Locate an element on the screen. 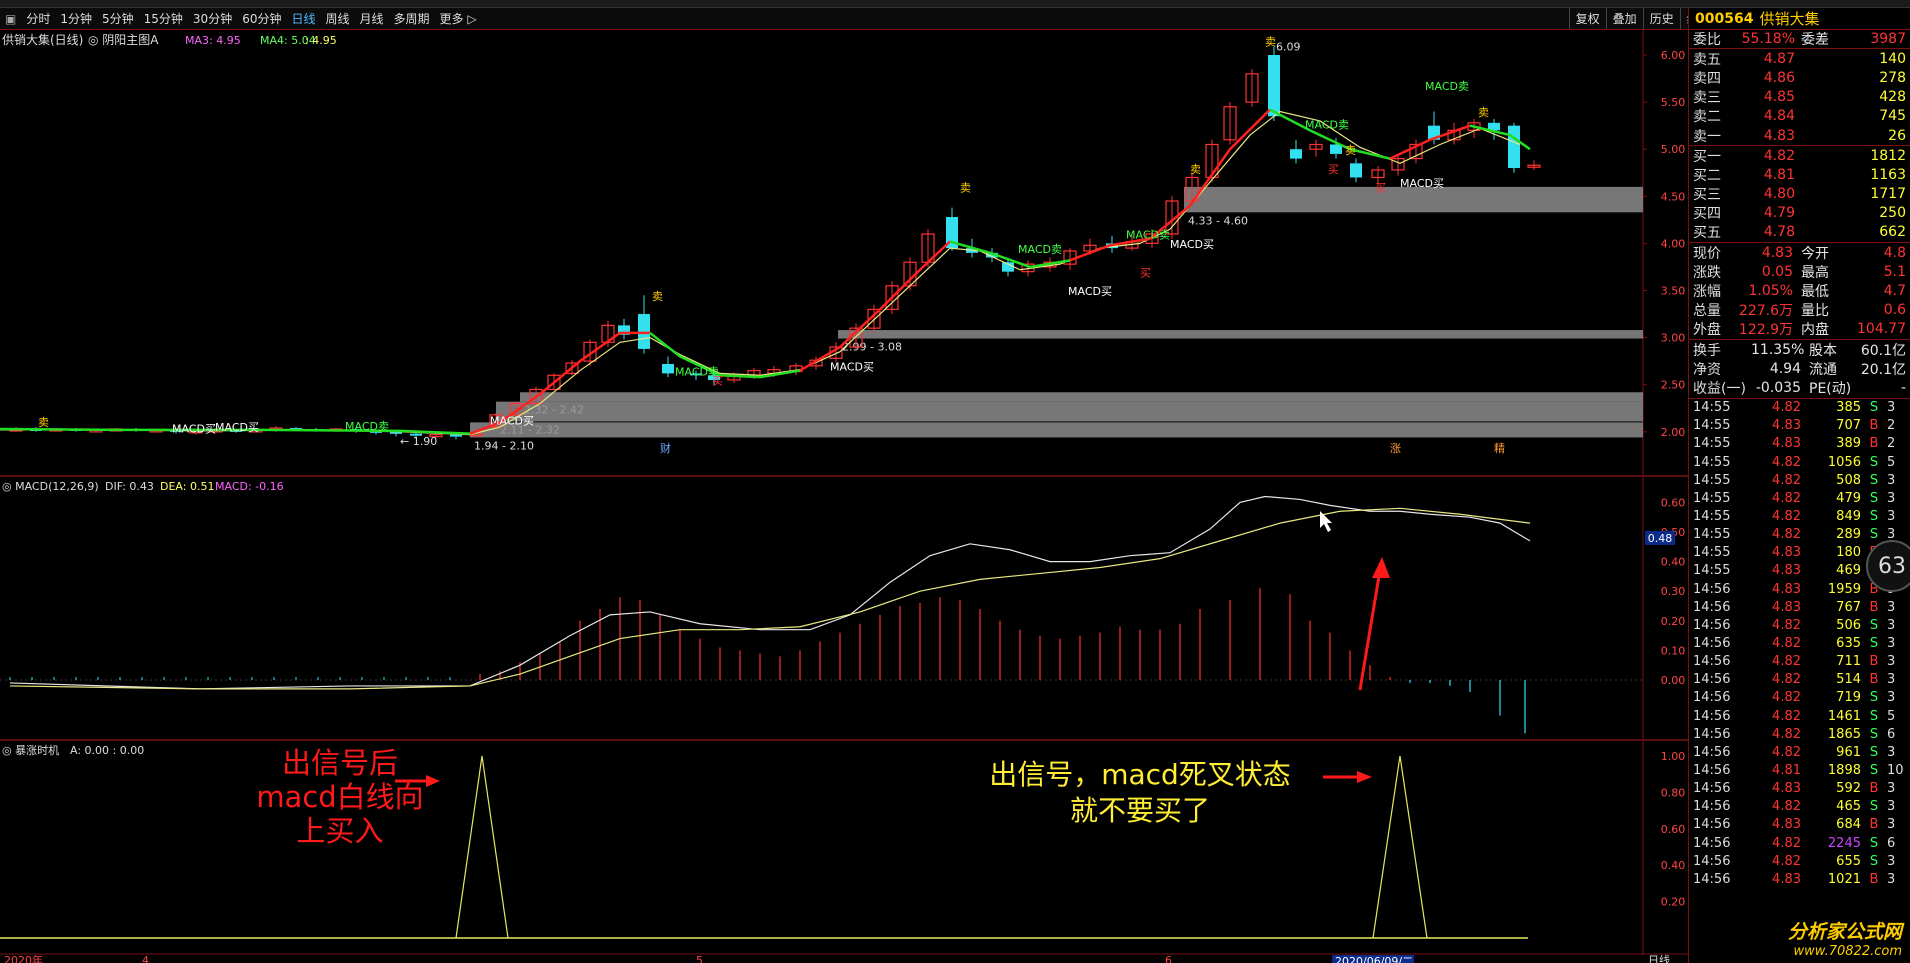 Image resolution: width=1910 pixels, height=963 pixels. low-label: ← 1.90 is located at coordinates (418, 441).